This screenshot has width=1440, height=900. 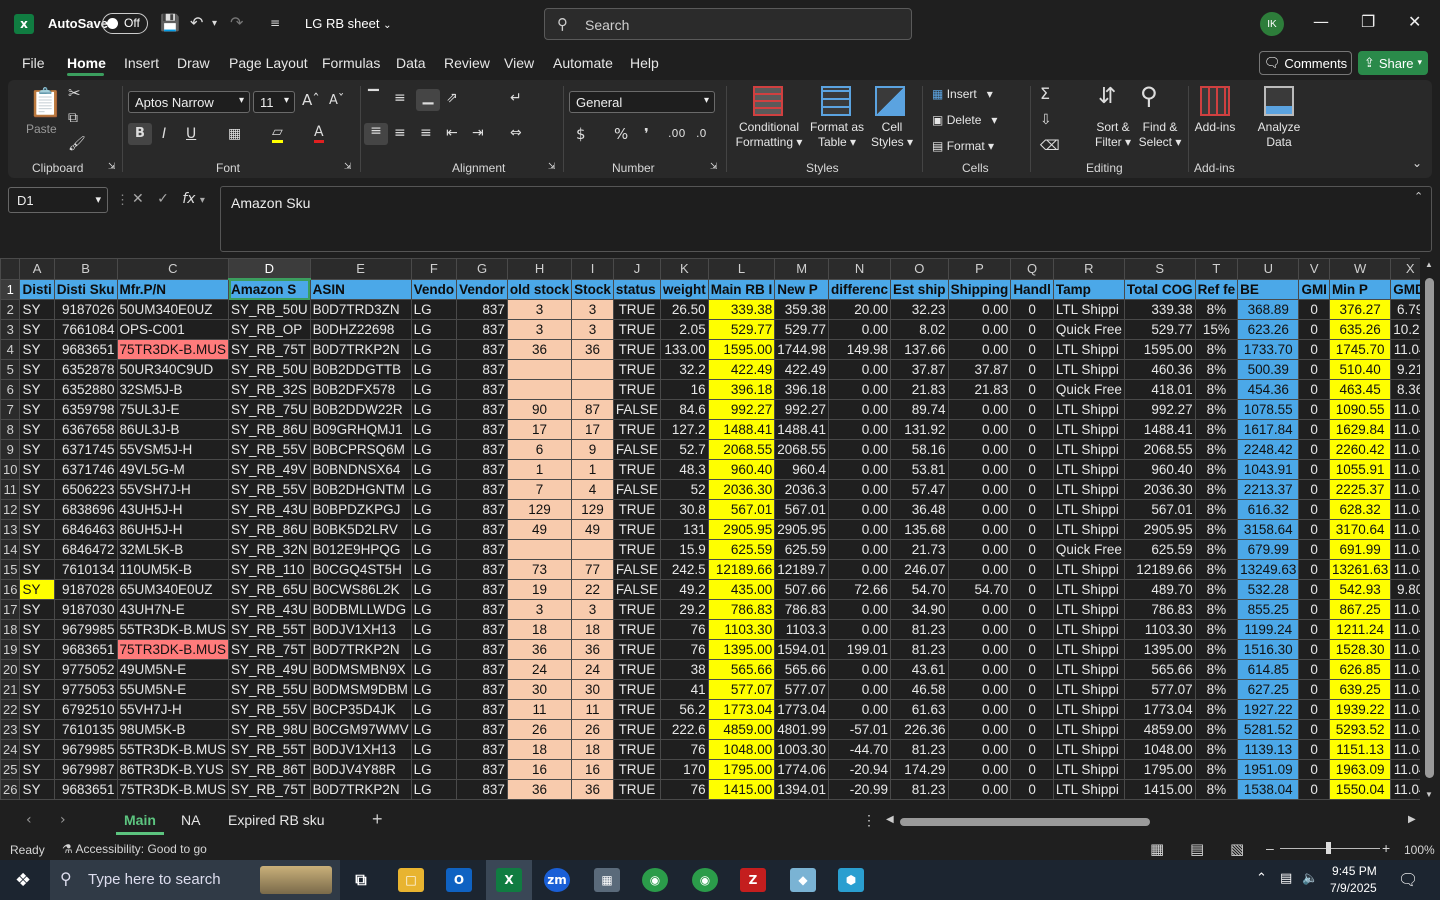 What do you see at coordinates (173, 589) in the screenshot?
I see `cell: 65UM340E0UZ` at bounding box center [173, 589].